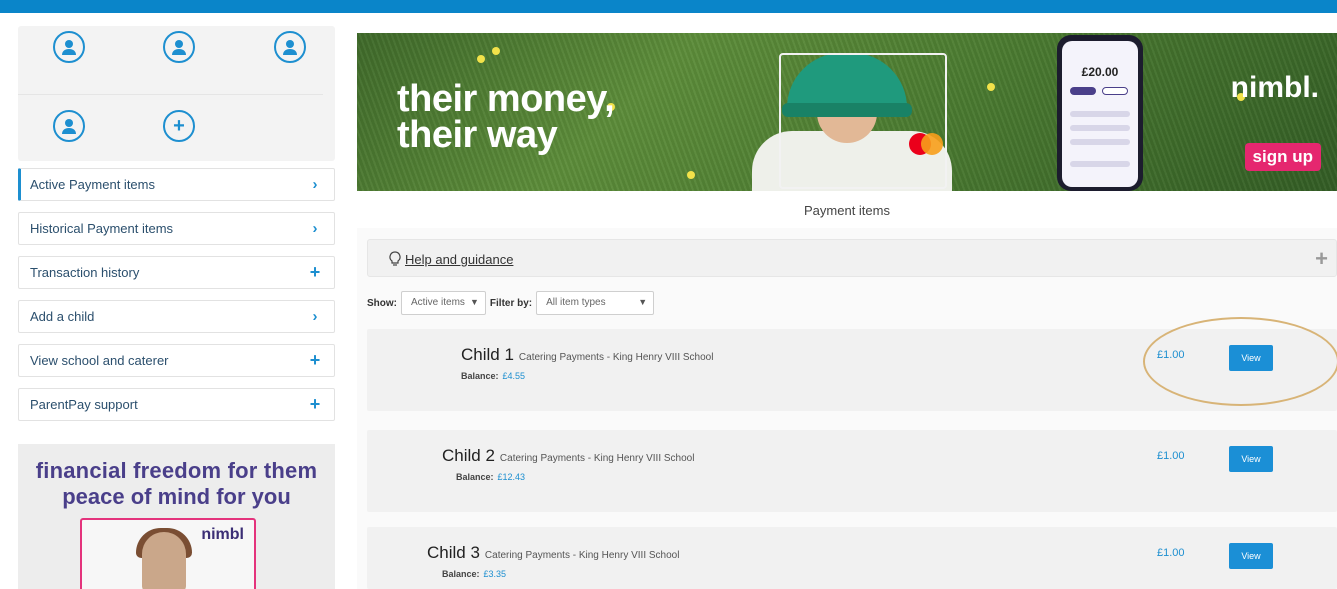 This screenshot has height=589, width=1337. I want to click on promo-line-1: financial freedom for them, so click(176, 470).